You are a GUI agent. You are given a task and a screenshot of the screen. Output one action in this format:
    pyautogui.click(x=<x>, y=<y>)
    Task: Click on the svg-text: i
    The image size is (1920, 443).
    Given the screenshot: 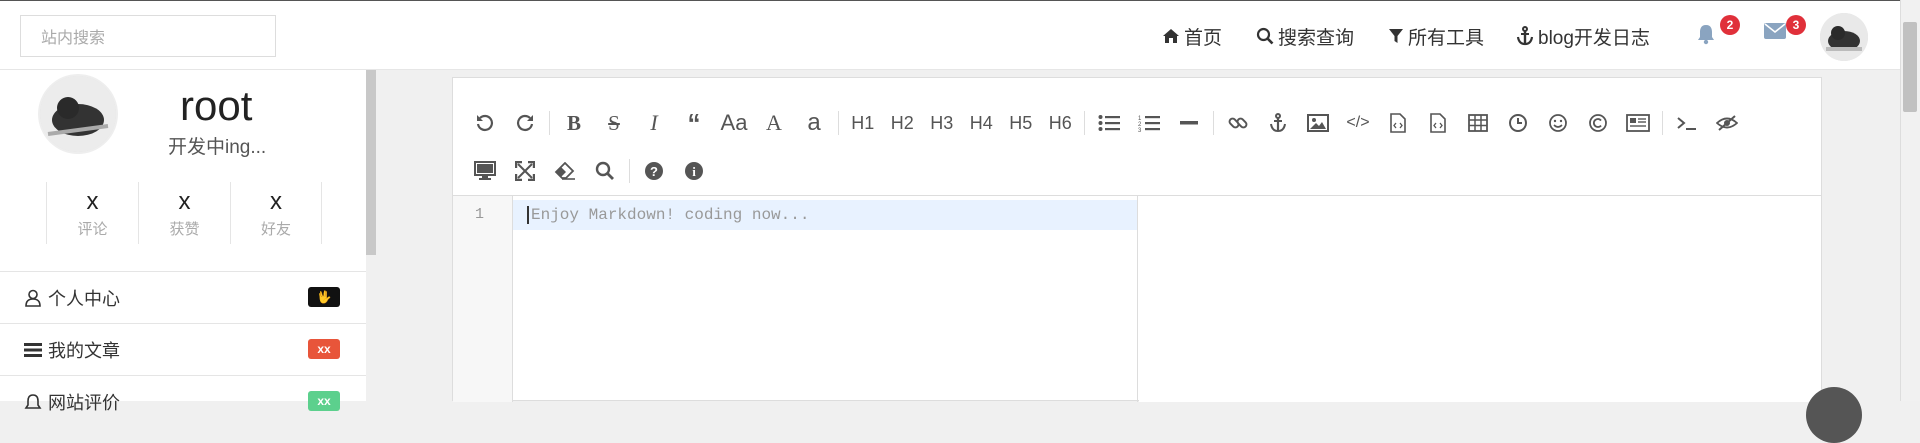 What is the action you would take?
    pyautogui.click(x=694, y=171)
    